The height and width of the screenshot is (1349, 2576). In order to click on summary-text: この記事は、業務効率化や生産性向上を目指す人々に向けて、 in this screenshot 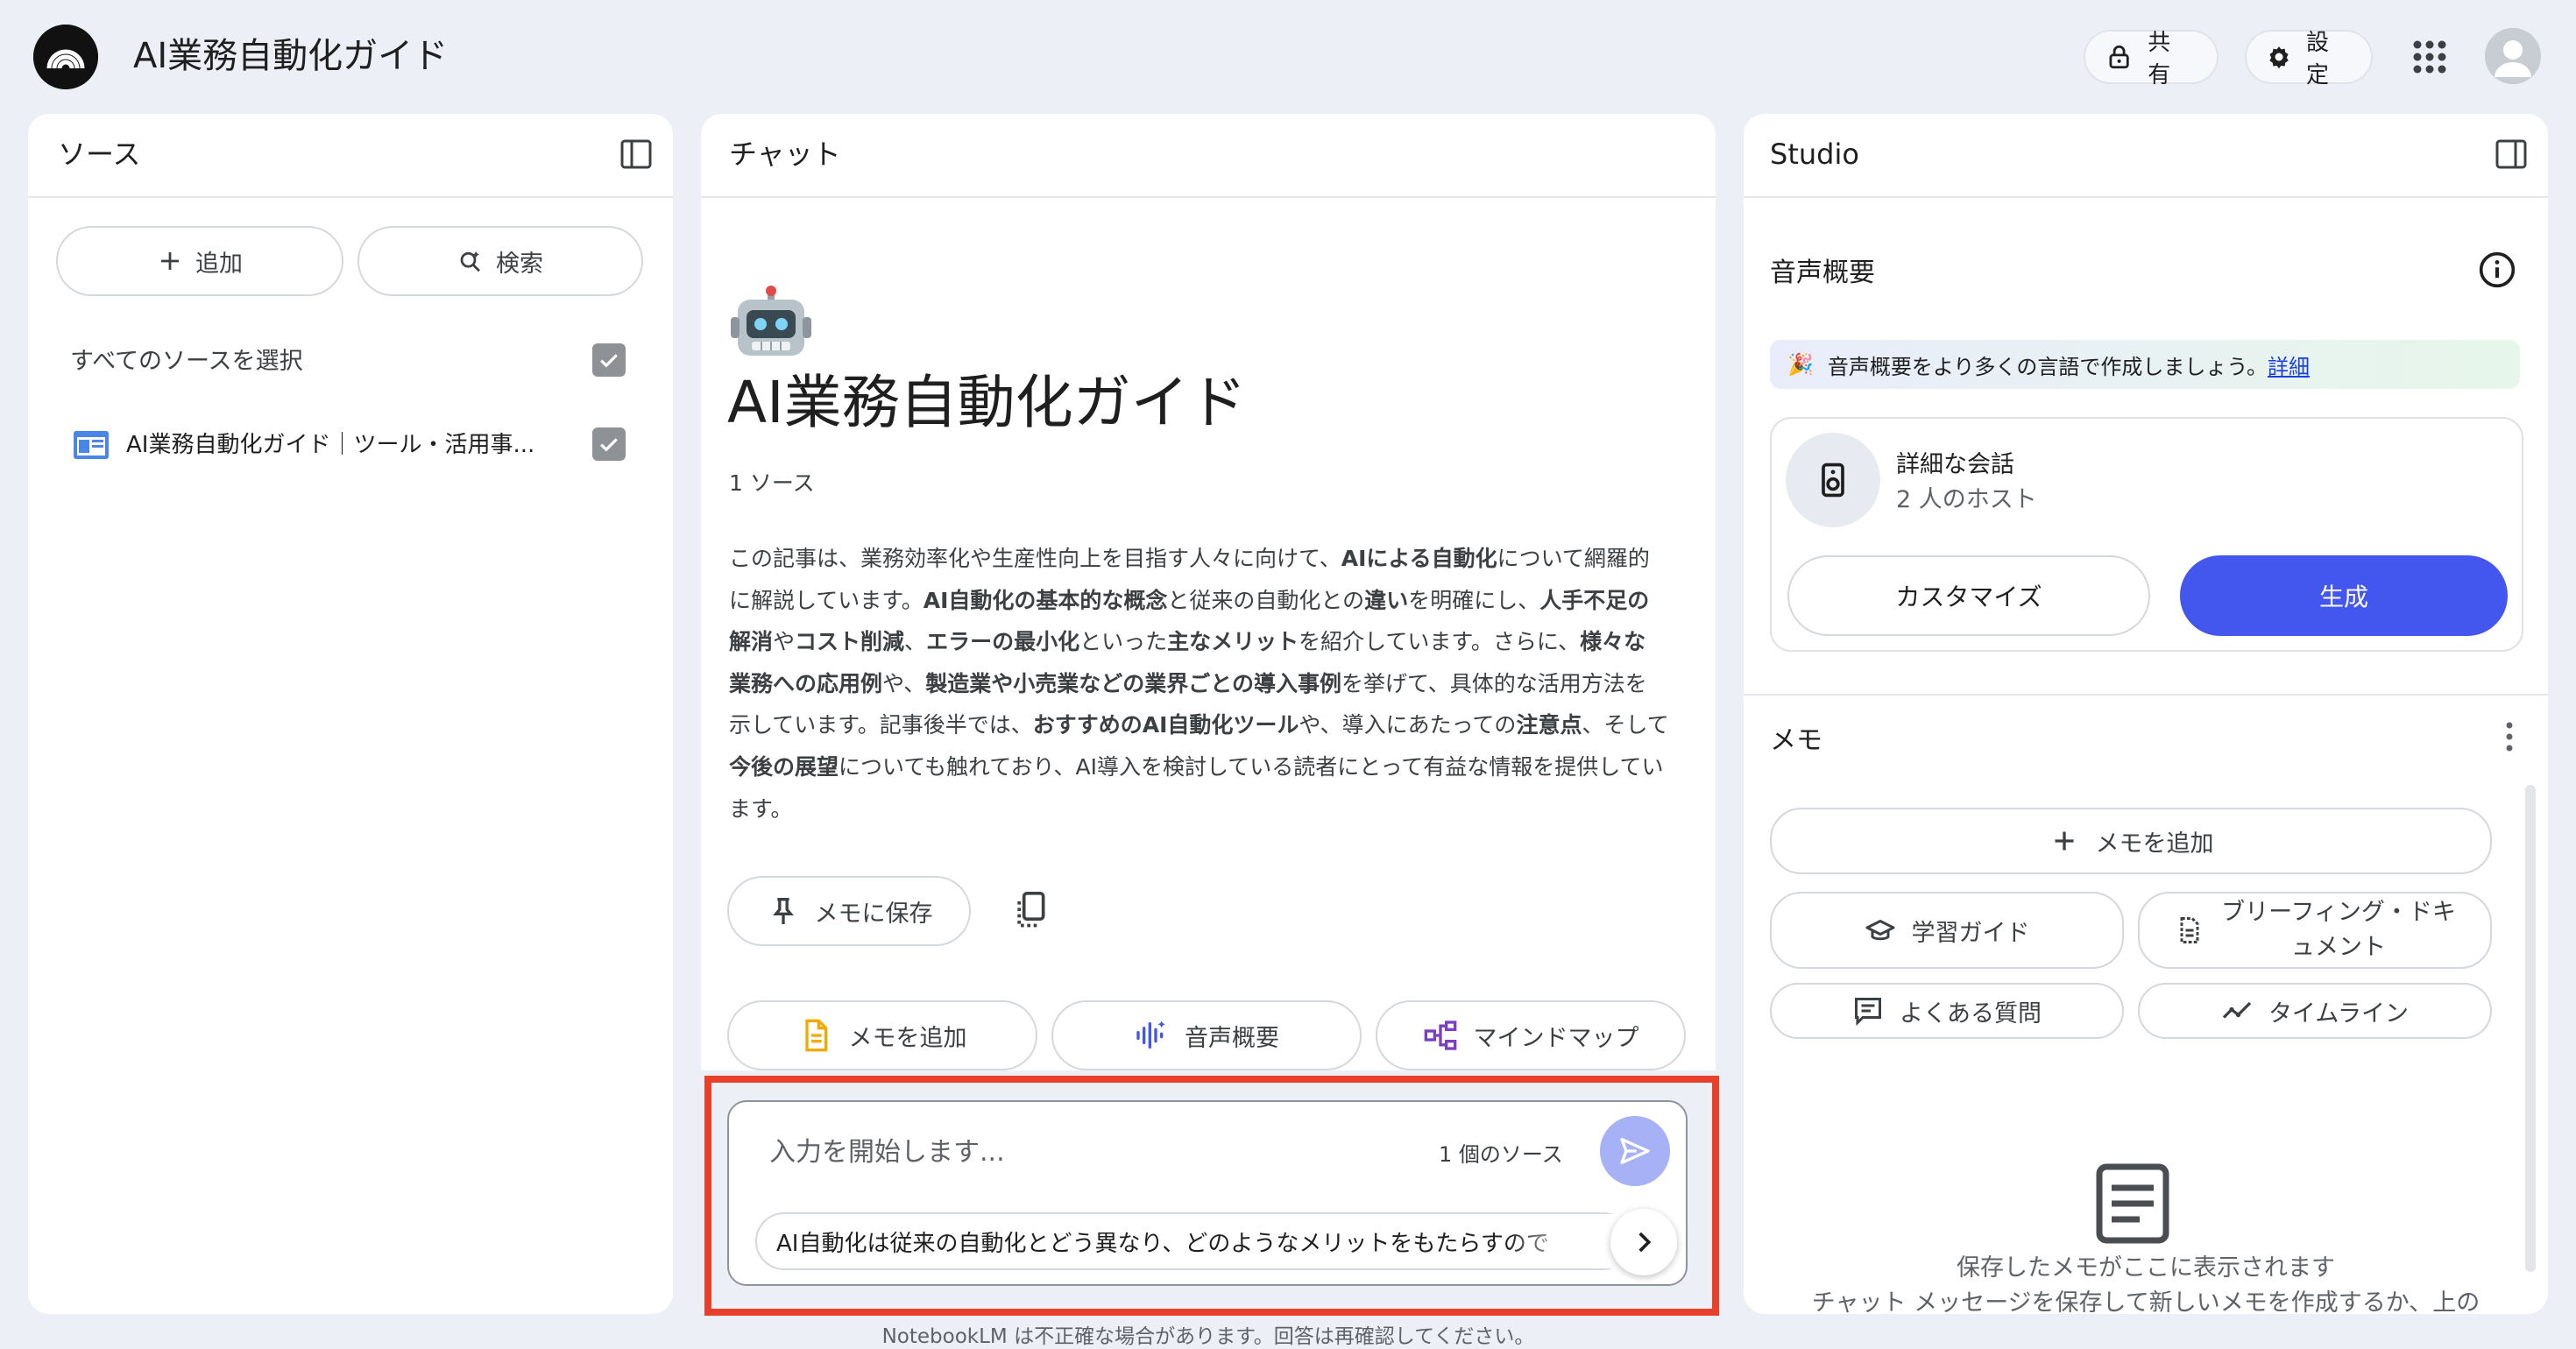, I will do `click(1035, 558)`.